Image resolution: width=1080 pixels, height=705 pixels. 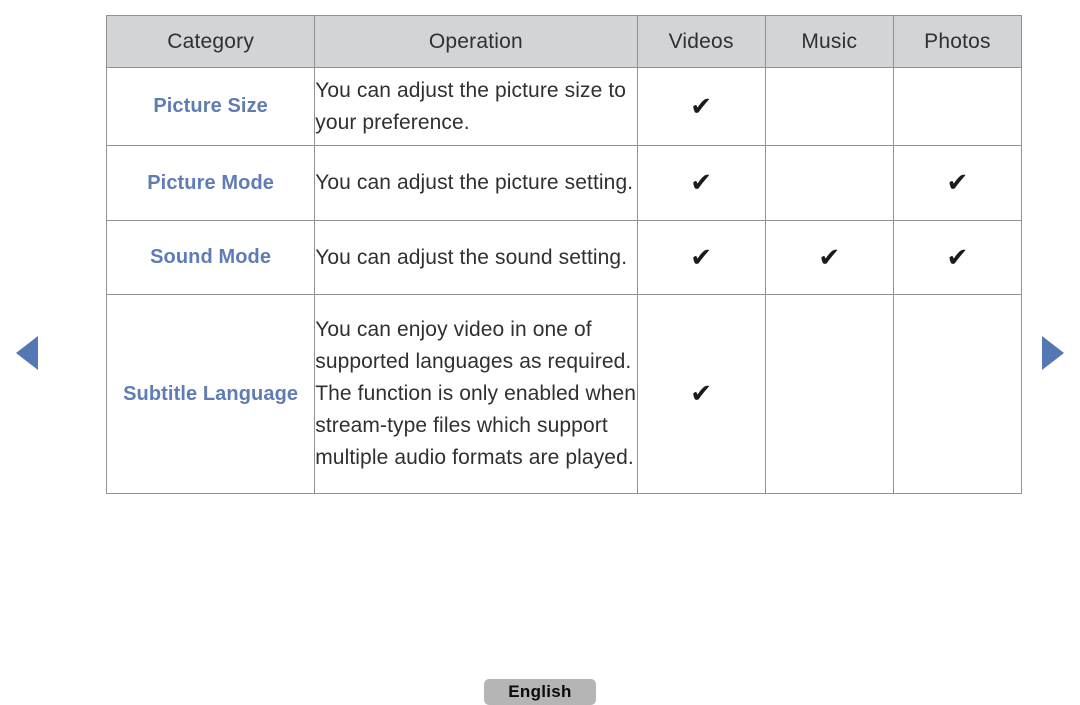 What do you see at coordinates (210, 106) in the screenshot?
I see `row-category-label: Picture Size` at bounding box center [210, 106].